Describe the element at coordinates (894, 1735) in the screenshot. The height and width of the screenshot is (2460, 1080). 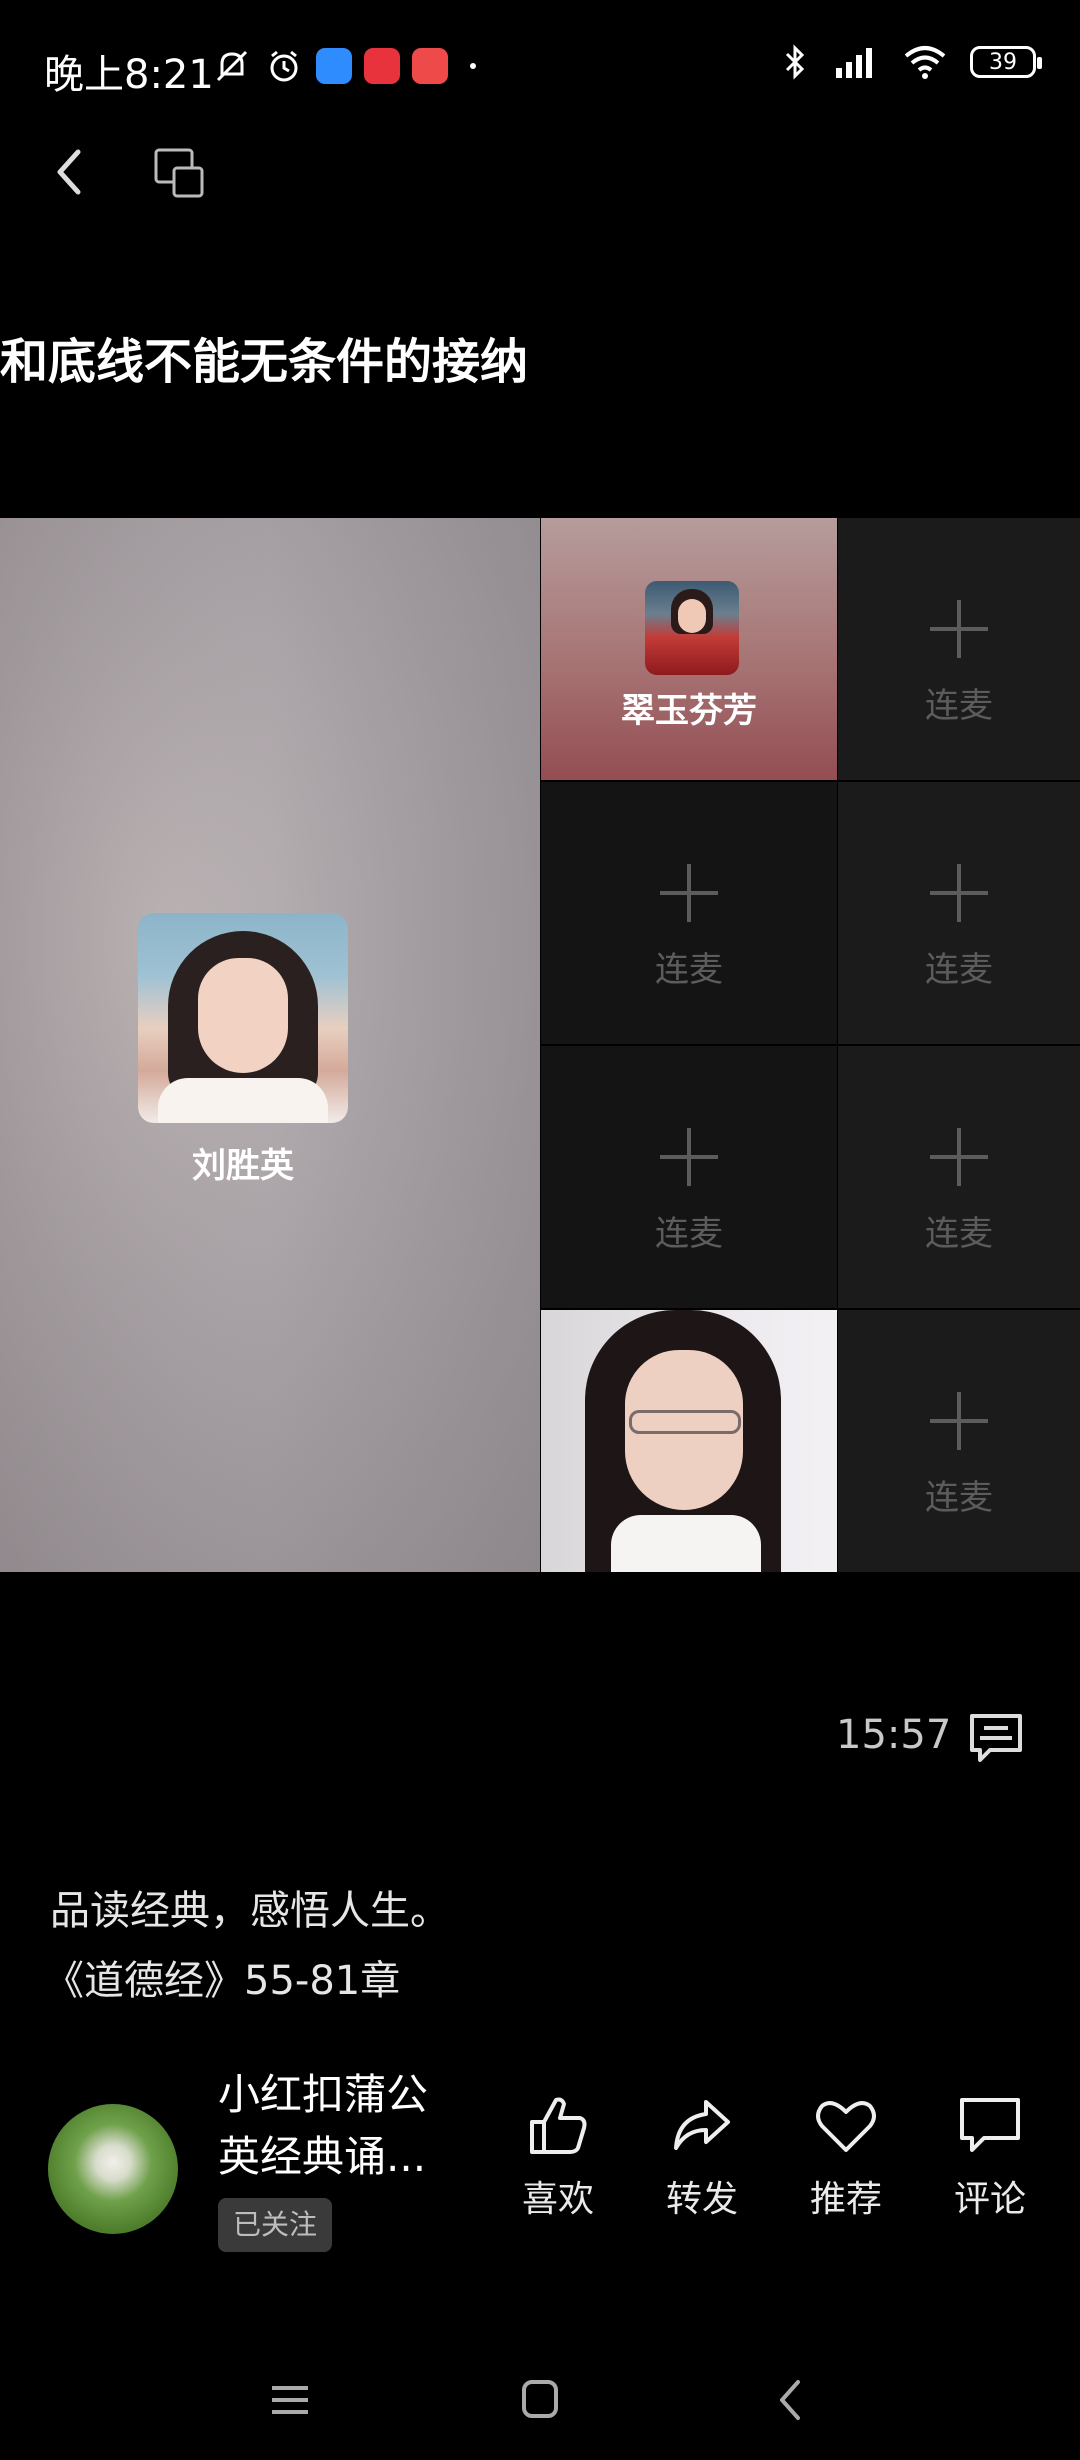
I see `live-duration: 15:57` at that location.